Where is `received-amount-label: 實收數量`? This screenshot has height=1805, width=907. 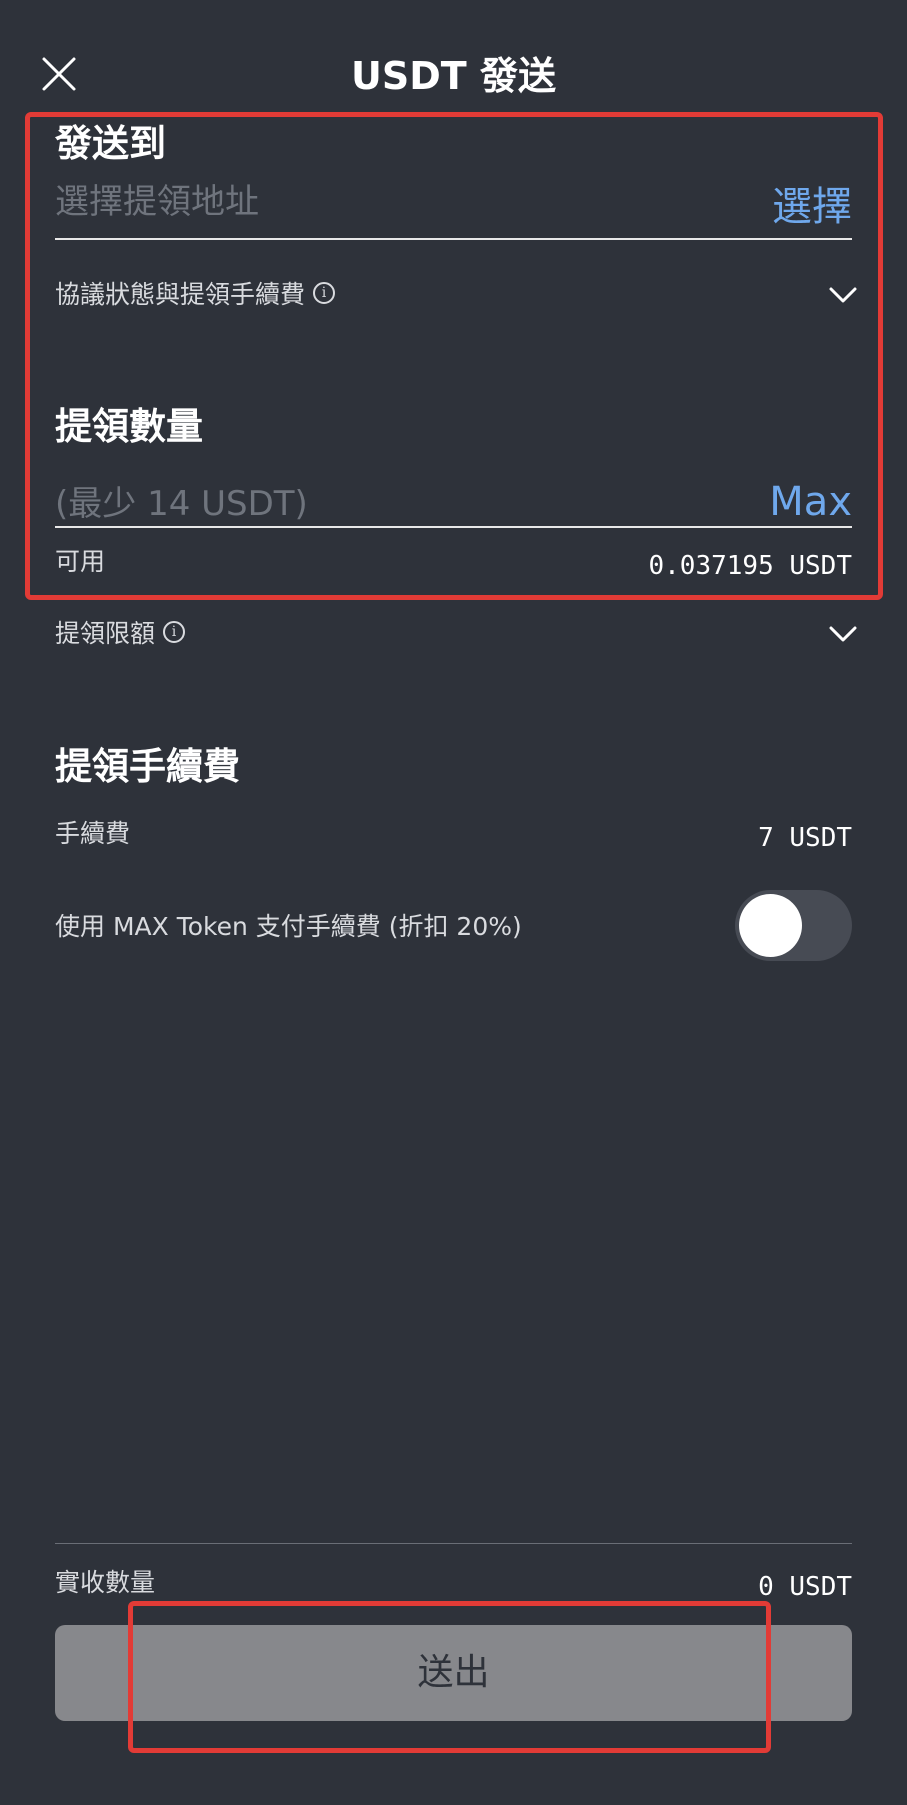 received-amount-label: 實收數量 is located at coordinates (105, 1582).